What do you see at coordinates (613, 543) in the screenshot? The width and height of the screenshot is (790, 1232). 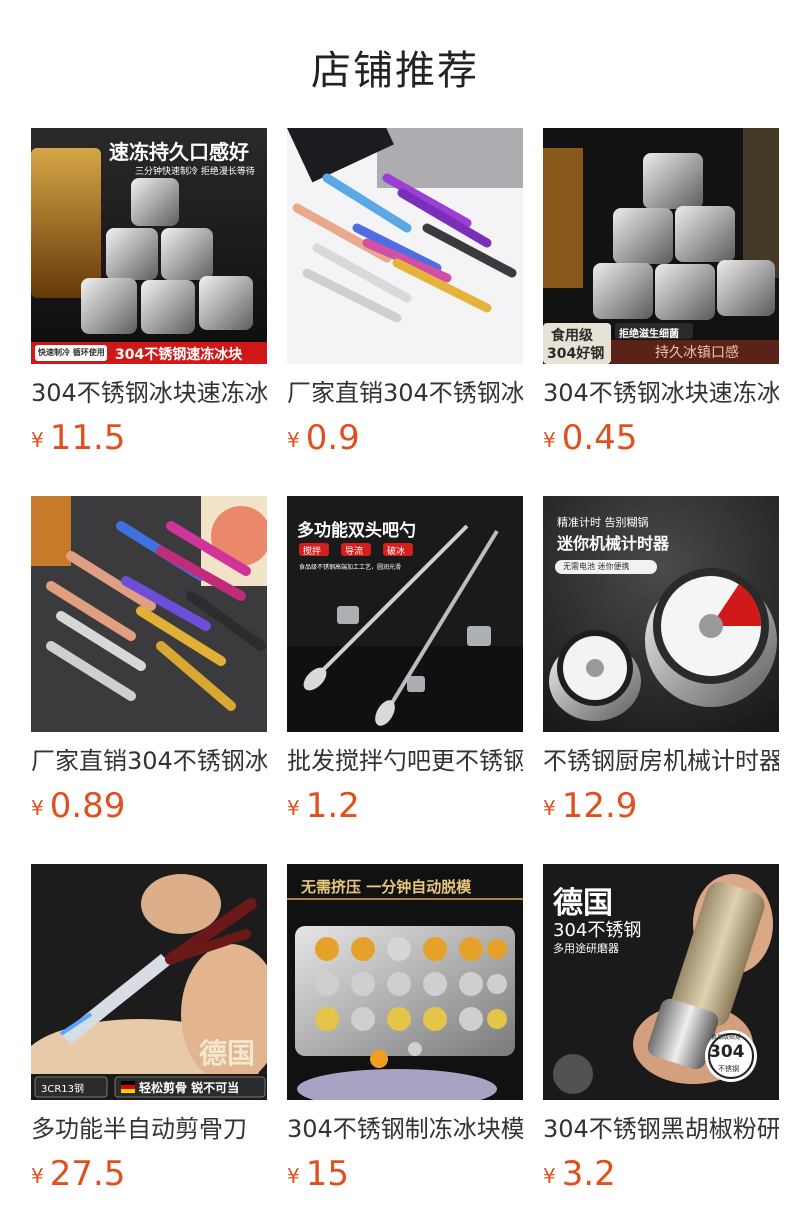 I see `overlay-headline: 迷你机械计时器` at bounding box center [613, 543].